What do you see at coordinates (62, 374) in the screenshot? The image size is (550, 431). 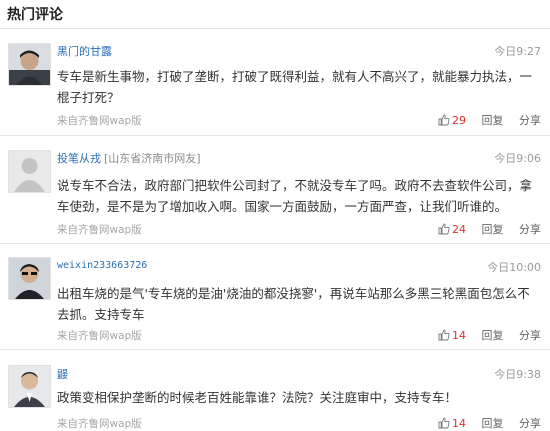 I see `comment-username: 鼹` at bounding box center [62, 374].